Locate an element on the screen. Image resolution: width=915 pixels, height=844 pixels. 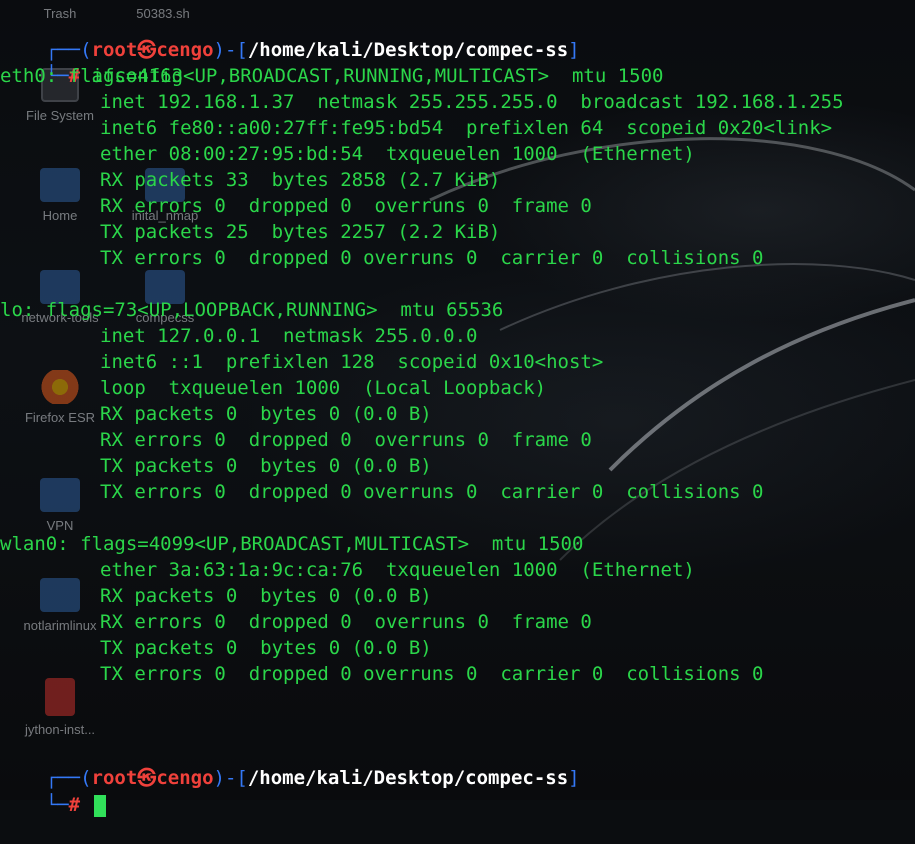
prompt-host: cengo is located at coordinates (185, 778).